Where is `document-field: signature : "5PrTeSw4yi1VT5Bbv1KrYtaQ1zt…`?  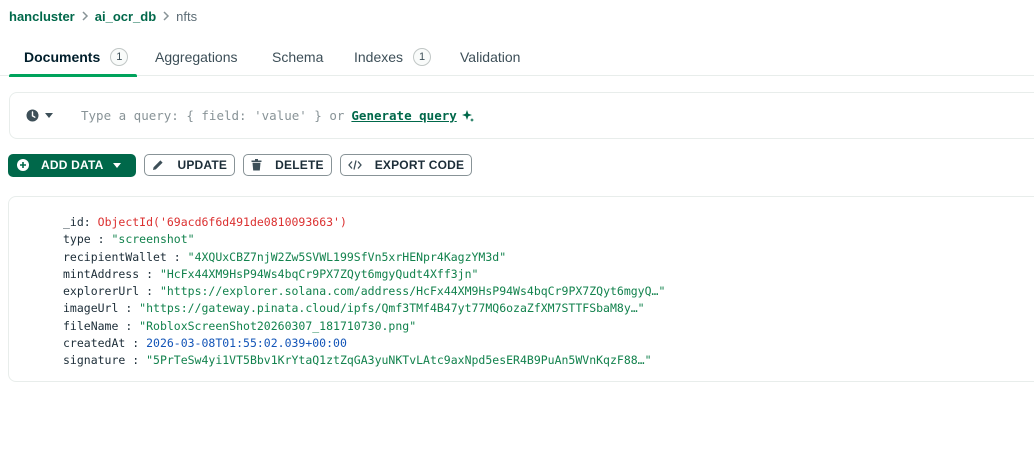
document-field: signature : "5PrTeSw4yi1VT5Bbv1KrYtaQ1zt… is located at coordinates (357, 360).